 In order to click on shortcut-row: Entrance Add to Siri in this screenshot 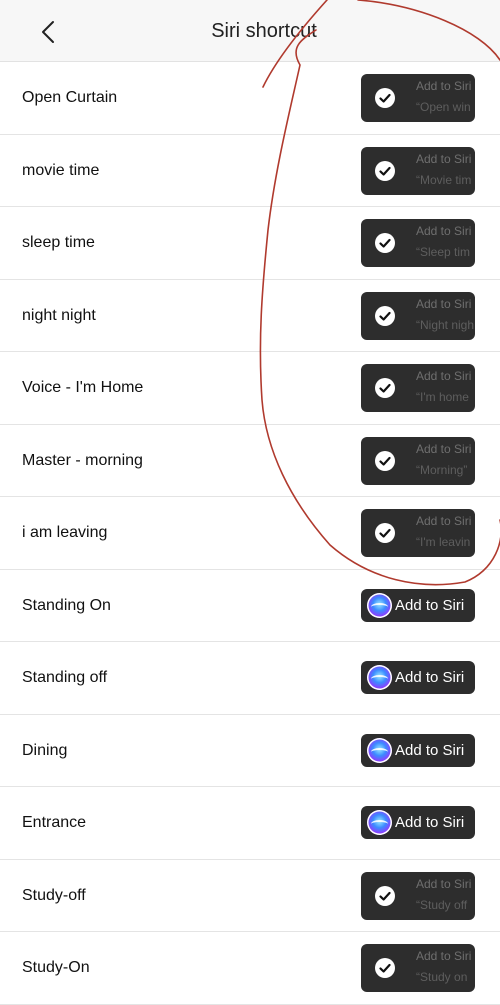, I will do `click(250, 823)`.